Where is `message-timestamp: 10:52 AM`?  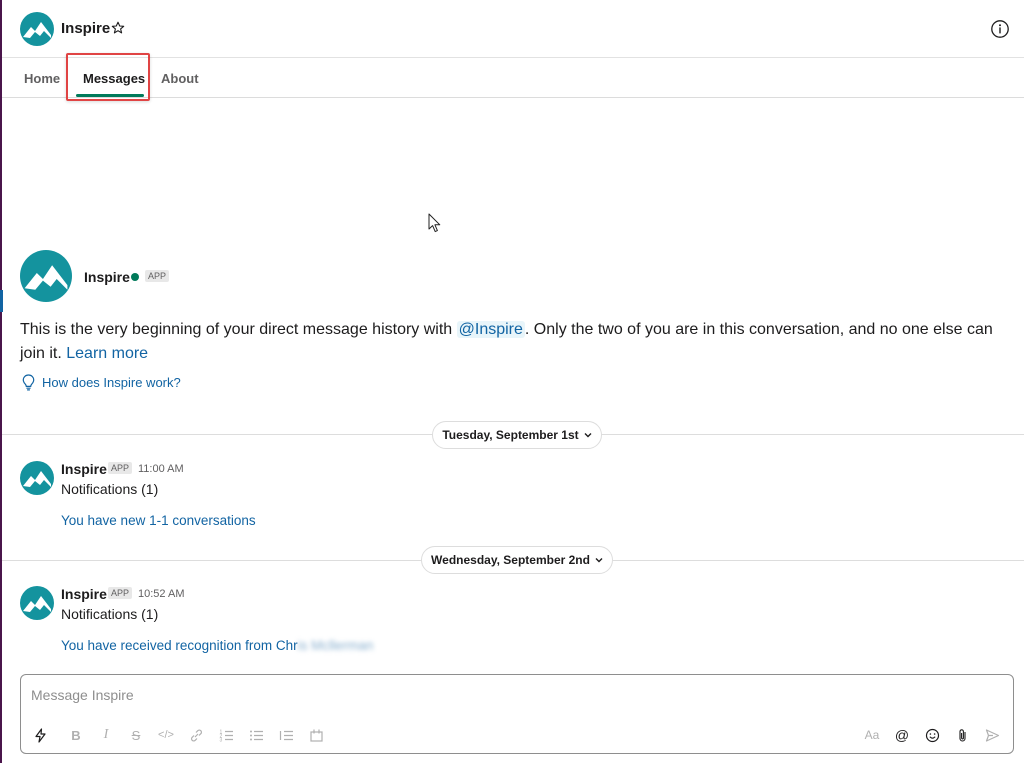 message-timestamp: 10:52 AM is located at coordinates (161, 594).